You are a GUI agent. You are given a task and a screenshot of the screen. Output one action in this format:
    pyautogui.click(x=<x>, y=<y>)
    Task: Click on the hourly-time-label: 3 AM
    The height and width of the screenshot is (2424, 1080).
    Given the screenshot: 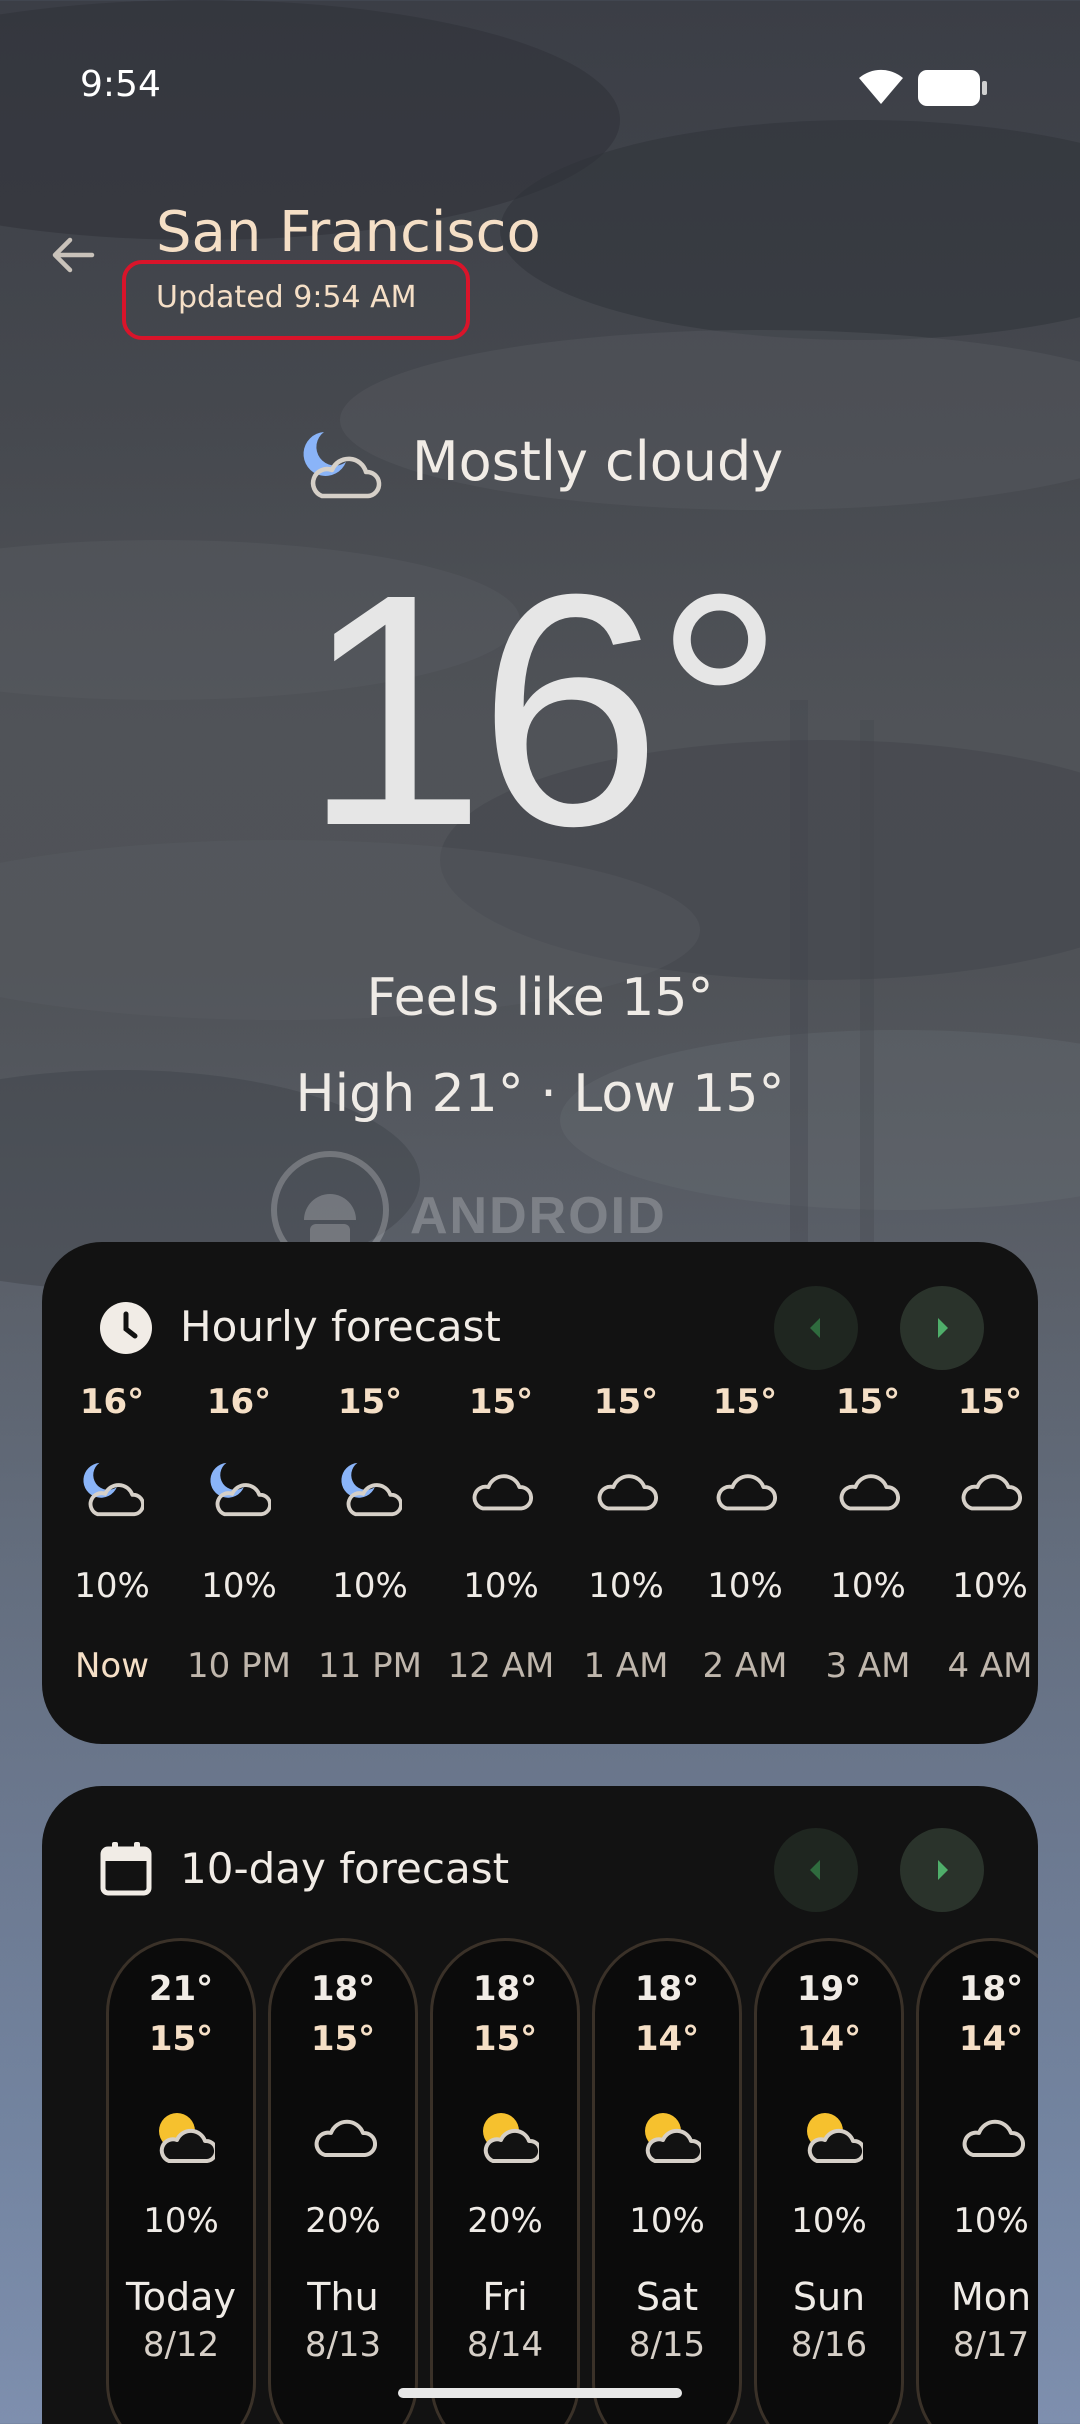 What is the action you would take?
    pyautogui.click(x=868, y=1666)
    